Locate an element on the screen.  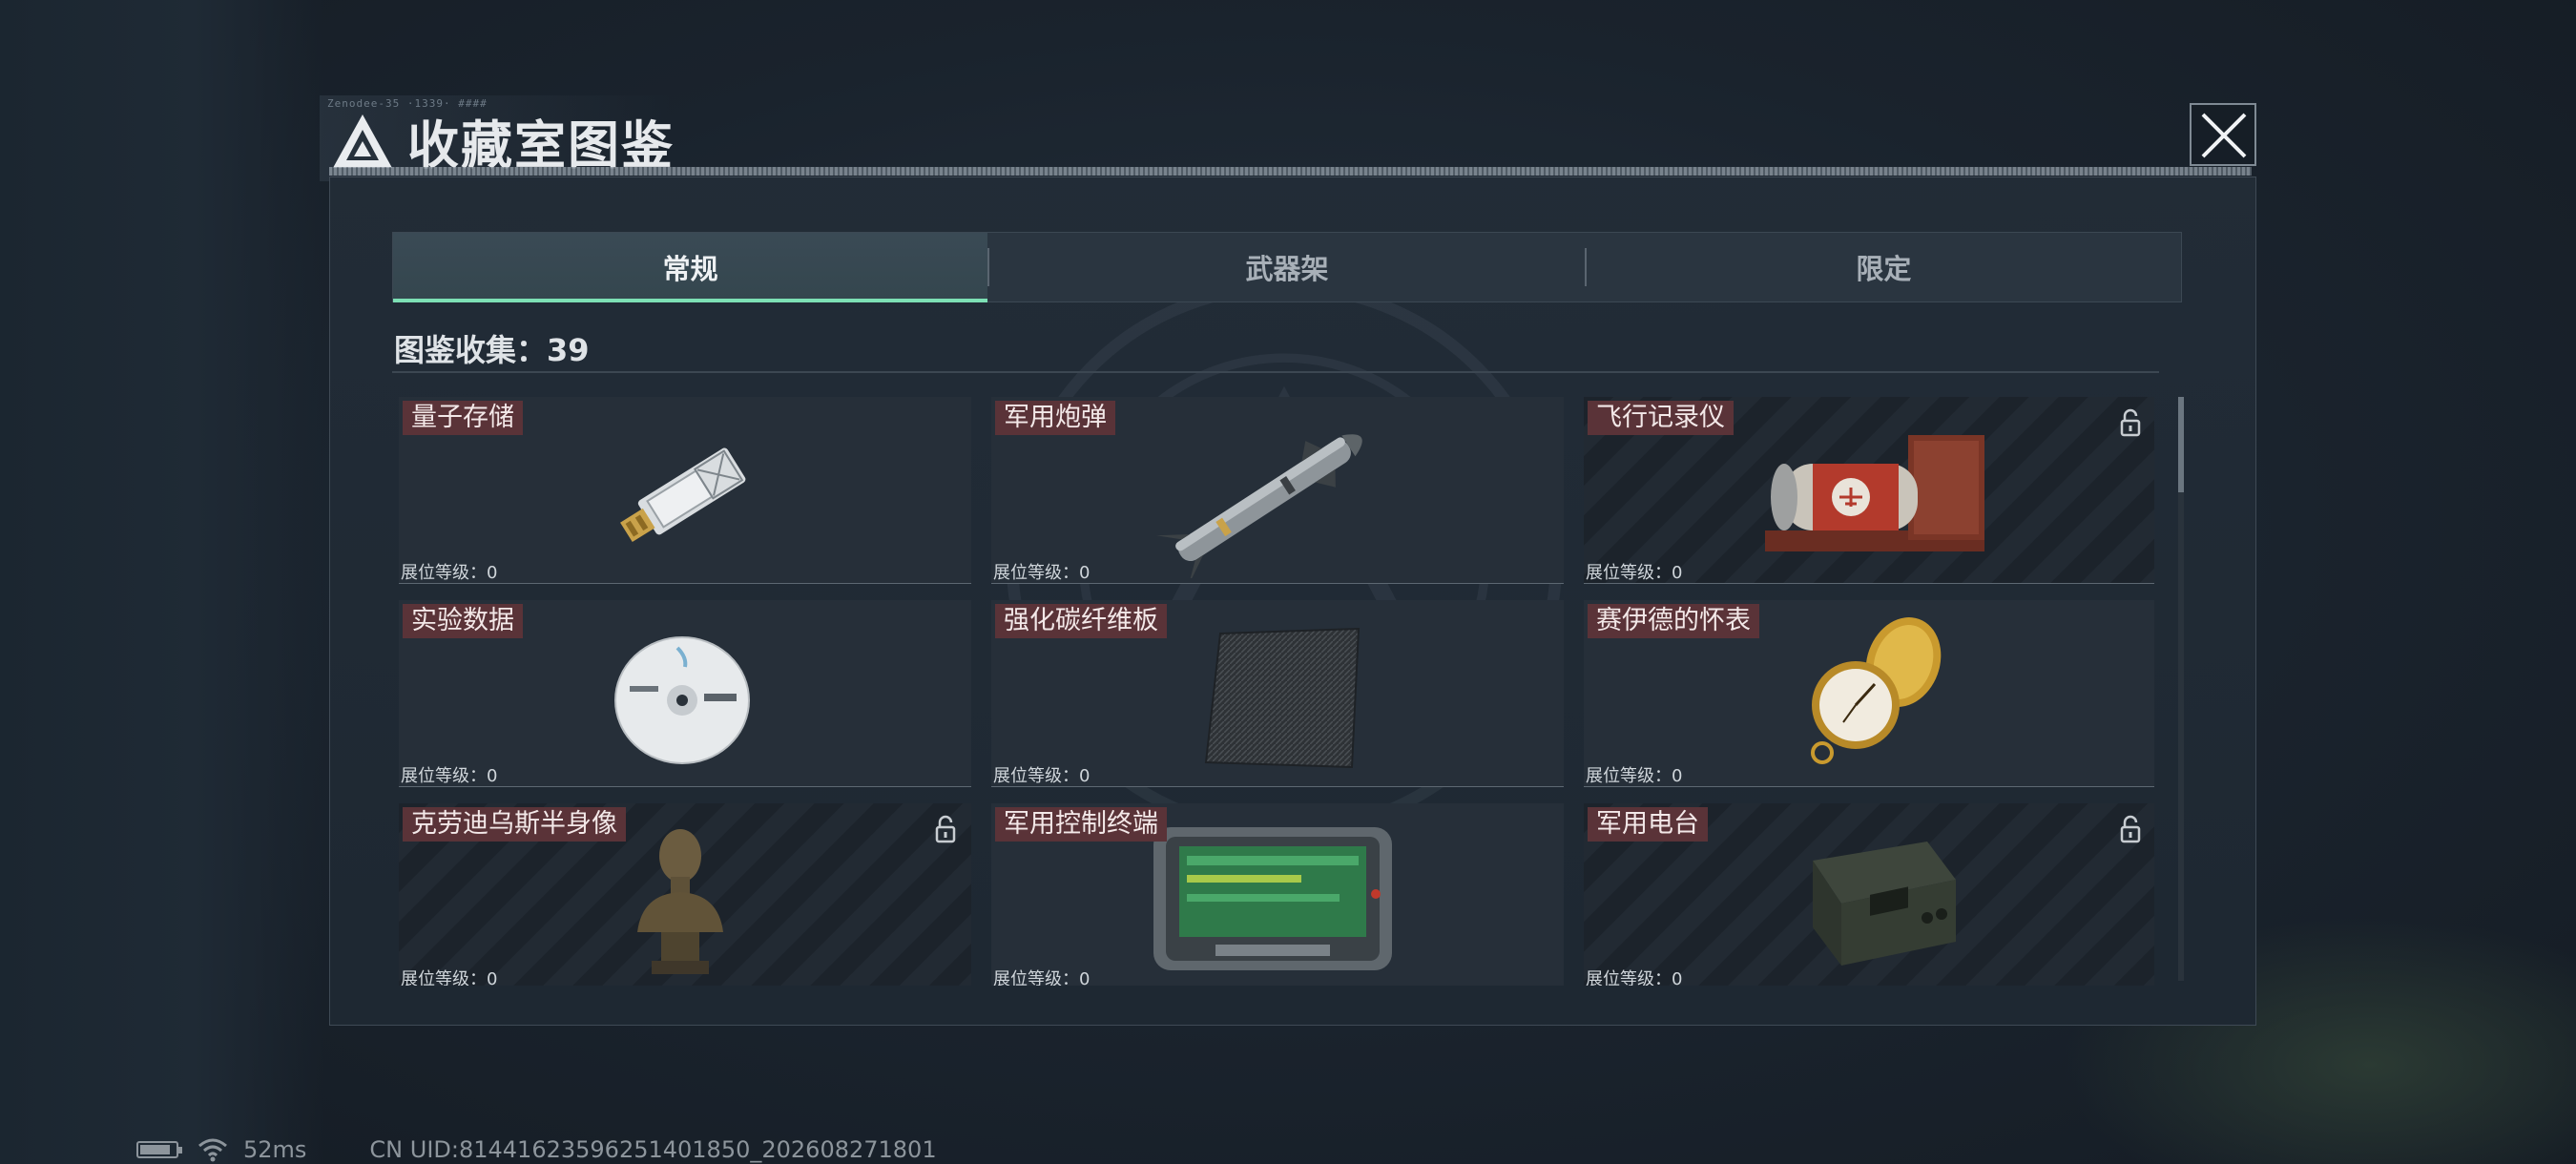
collection-card-quantum-storage: 量子存储 展位等级：0 is located at coordinates (685, 490).